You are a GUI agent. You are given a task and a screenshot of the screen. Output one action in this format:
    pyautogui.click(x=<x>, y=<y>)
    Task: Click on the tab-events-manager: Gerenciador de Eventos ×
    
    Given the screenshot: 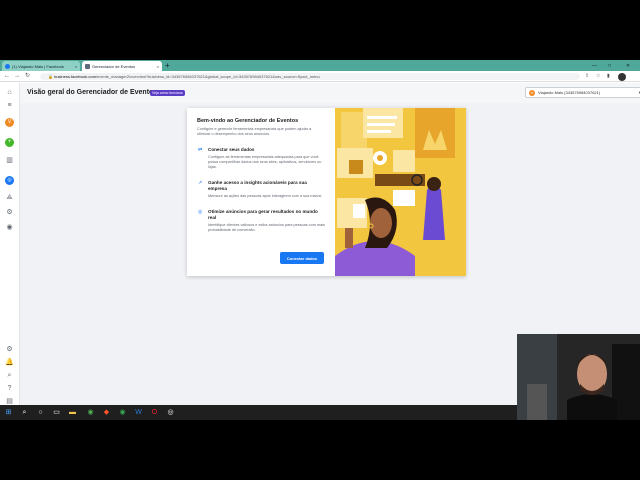 What is the action you would take?
    pyautogui.click(x=122, y=66)
    